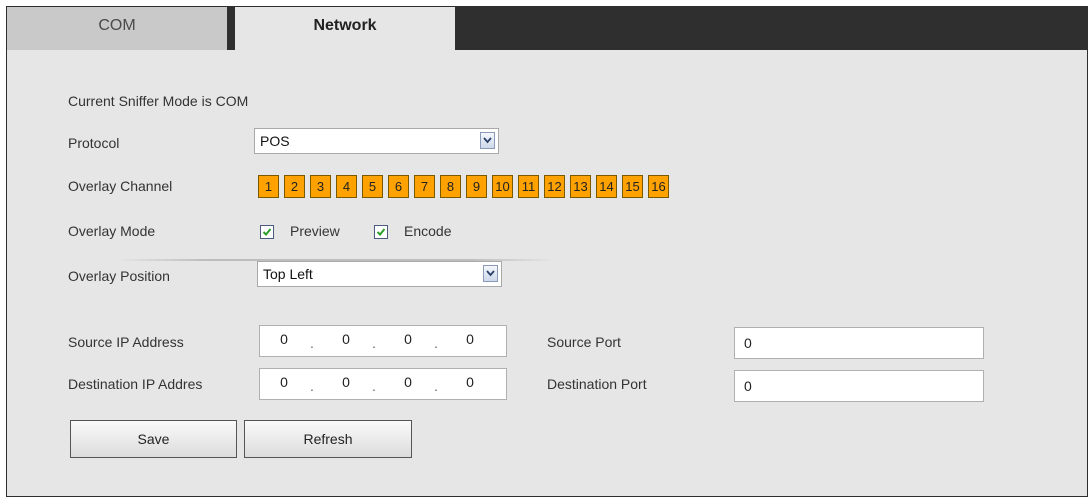  I want to click on channel-button-13: 13, so click(580, 186).